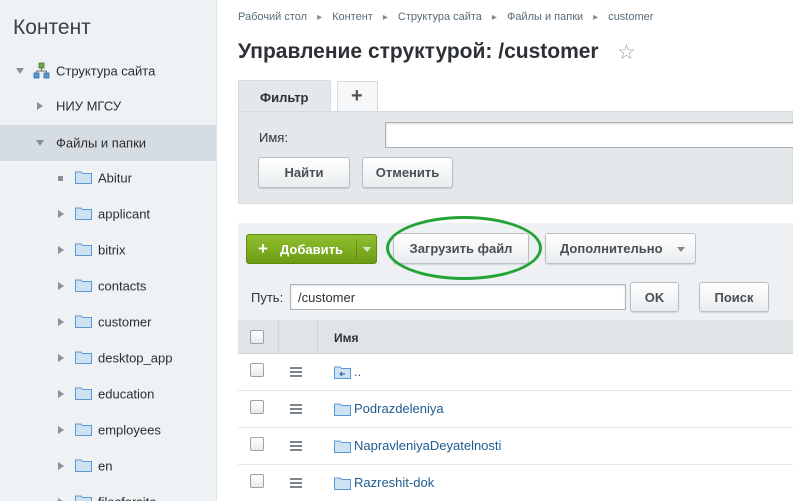 The height and width of the screenshot is (501, 793). What do you see at coordinates (418, 51) in the screenshot?
I see `page-title: Управление структурой: /customer` at bounding box center [418, 51].